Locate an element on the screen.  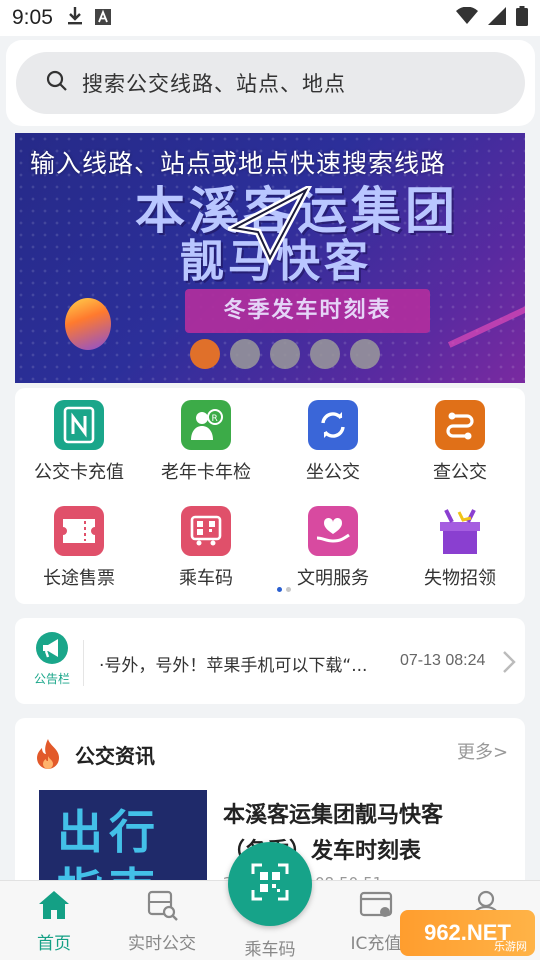
watermark-logo: 962.NET 乐游网 is located at coordinates (467, 933).